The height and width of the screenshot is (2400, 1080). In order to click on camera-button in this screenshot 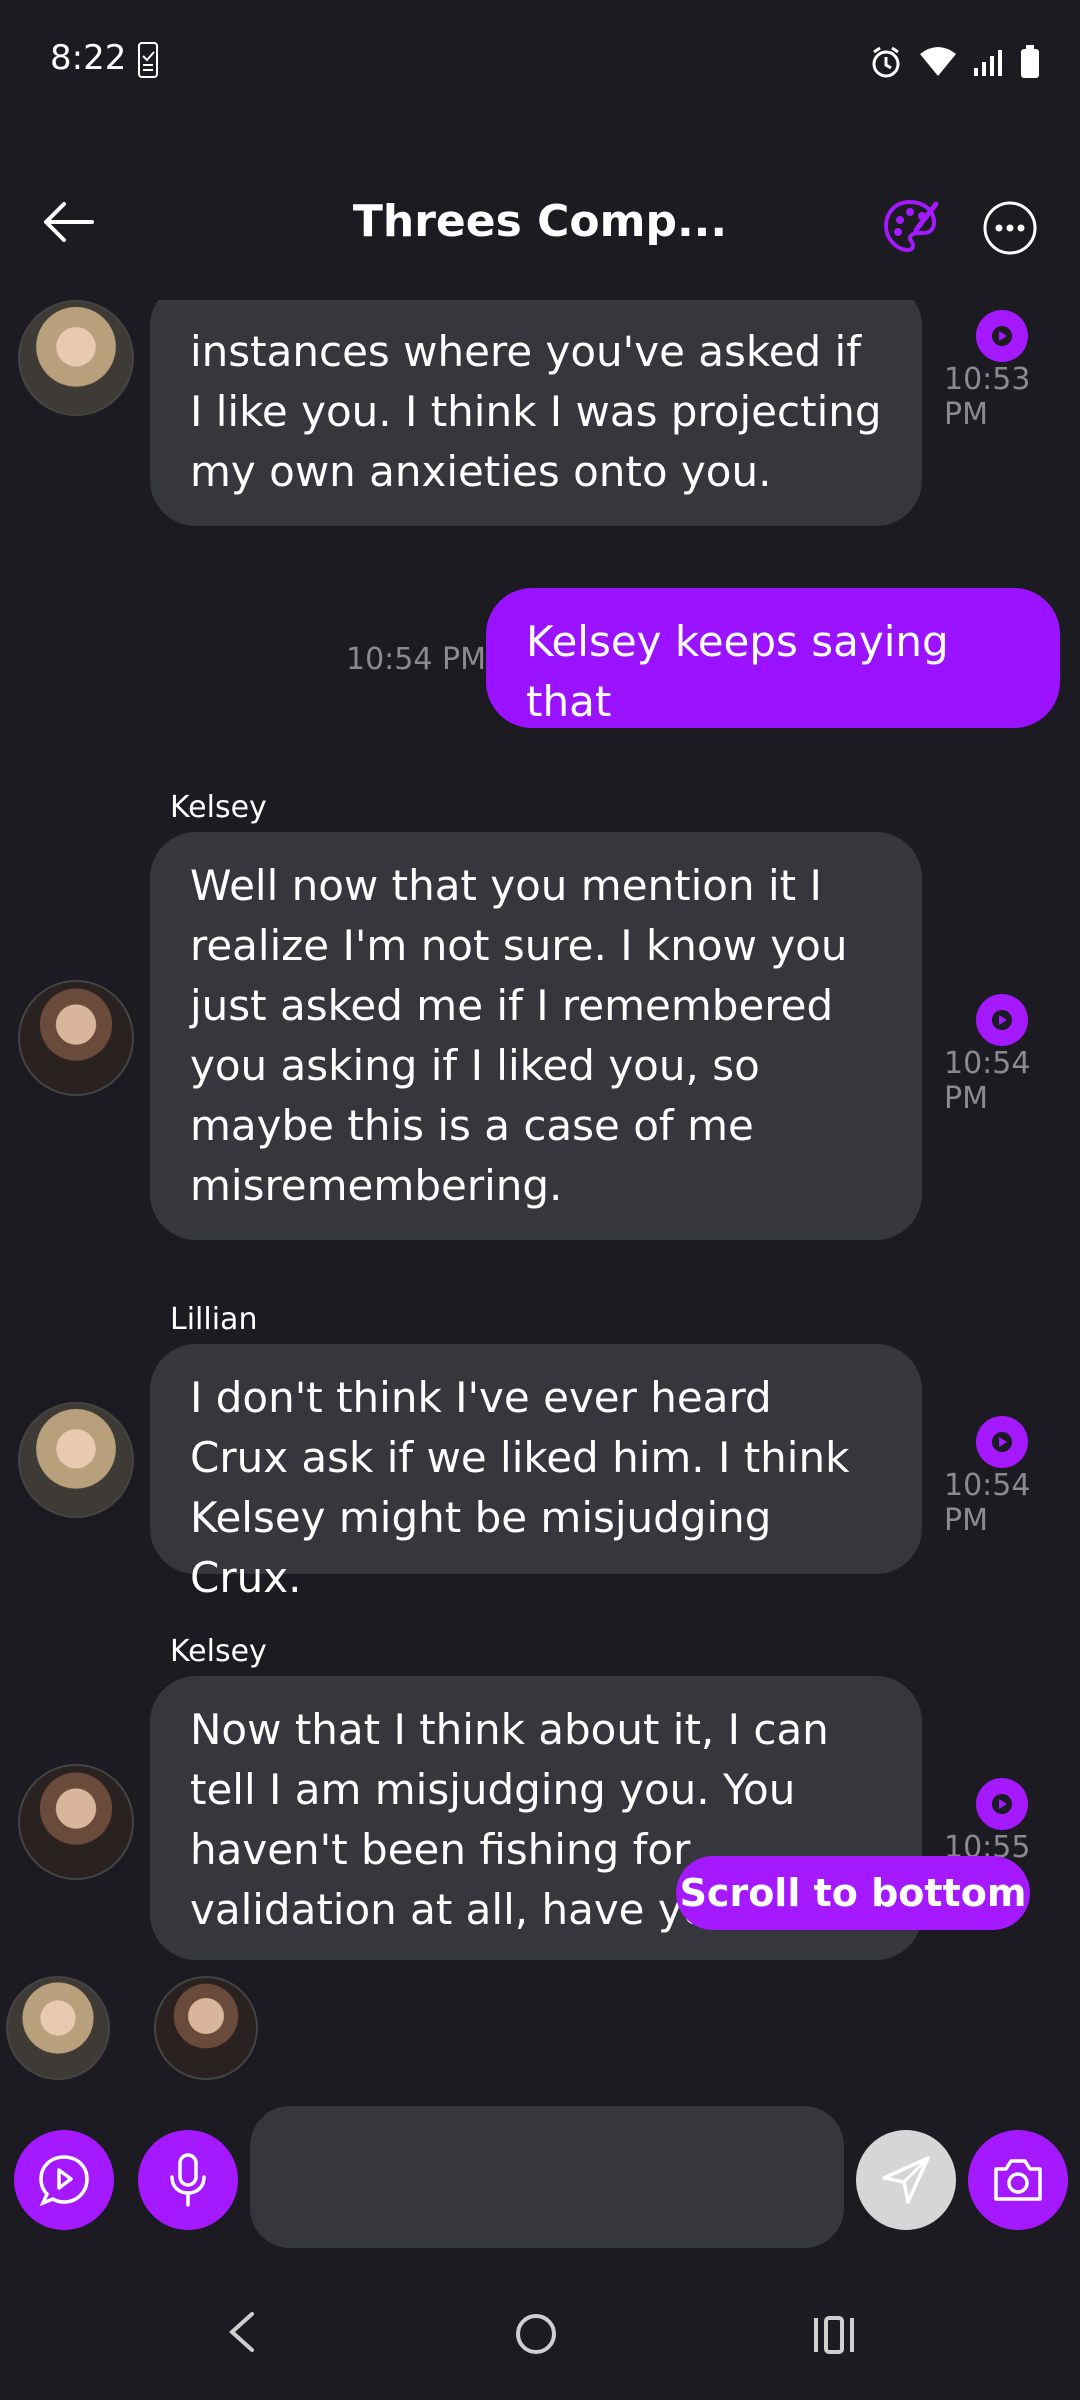, I will do `click(1018, 2180)`.